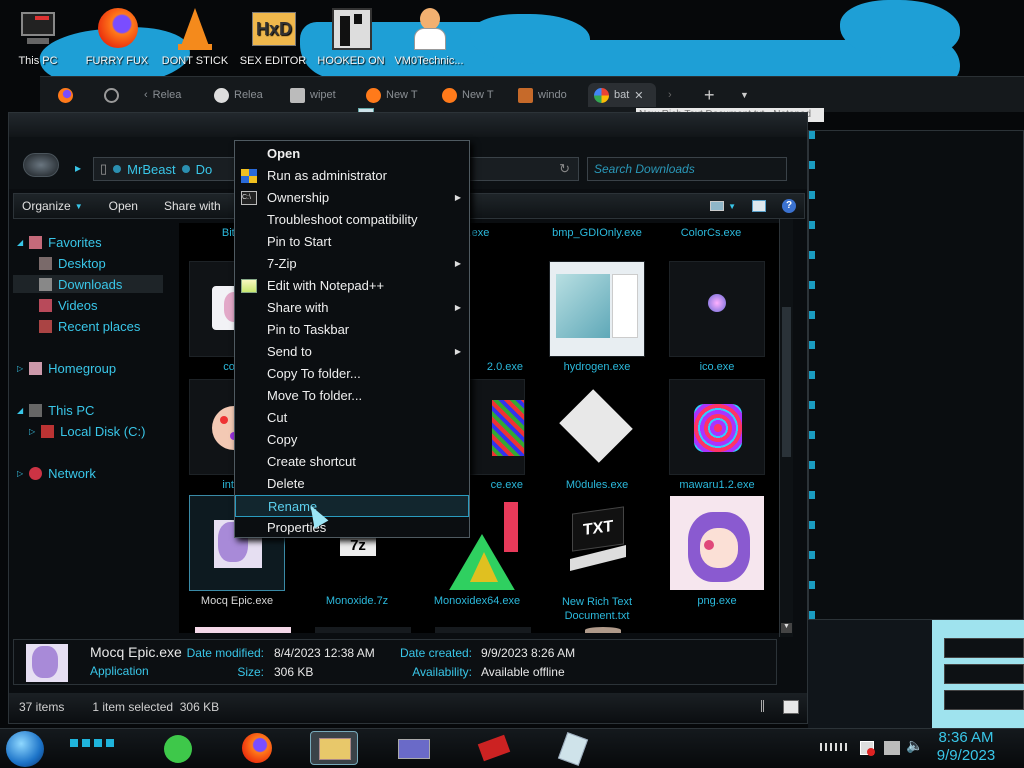 The height and width of the screenshot is (768, 1024). What do you see at coordinates (318, 95) in the screenshot?
I see `browser-tab: wipet` at bounding box center [318, 95].